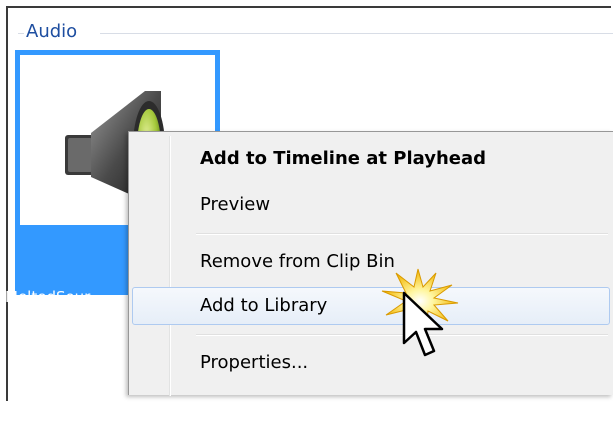  I want to click on group-border-top, so click(356, 33).